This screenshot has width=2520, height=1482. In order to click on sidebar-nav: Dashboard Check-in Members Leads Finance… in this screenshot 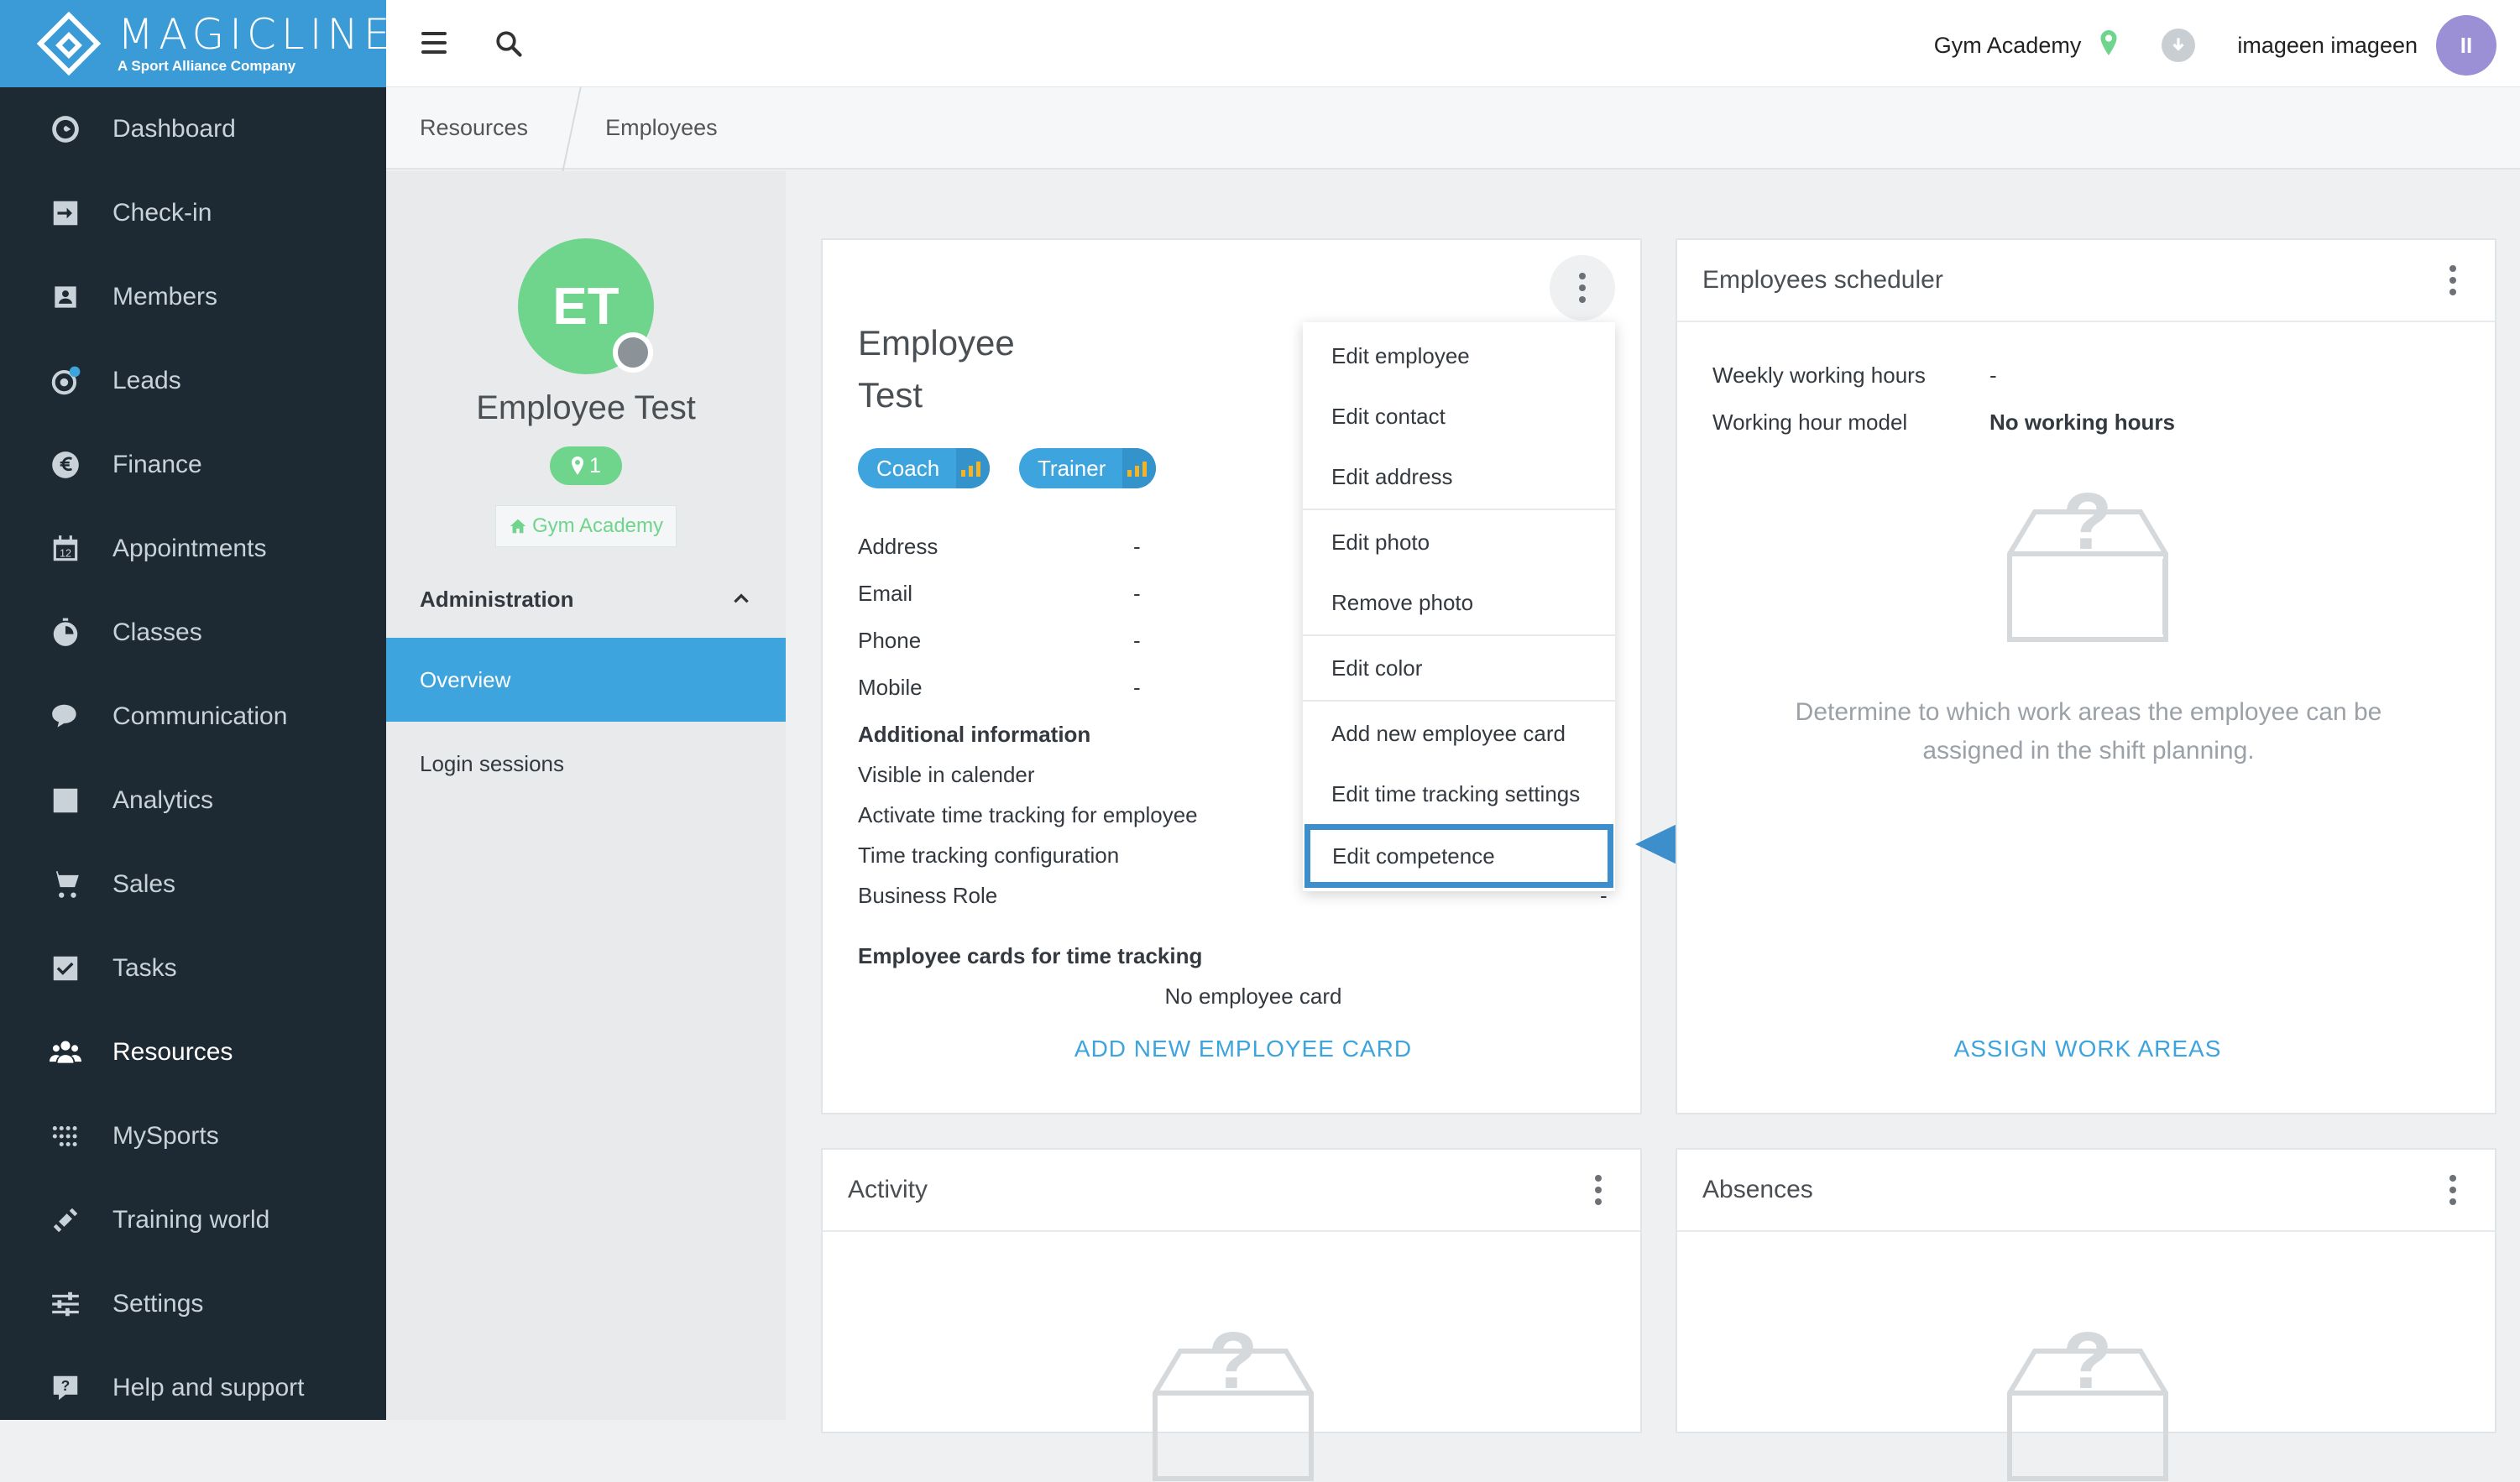, I will do `click(193, 758)`.